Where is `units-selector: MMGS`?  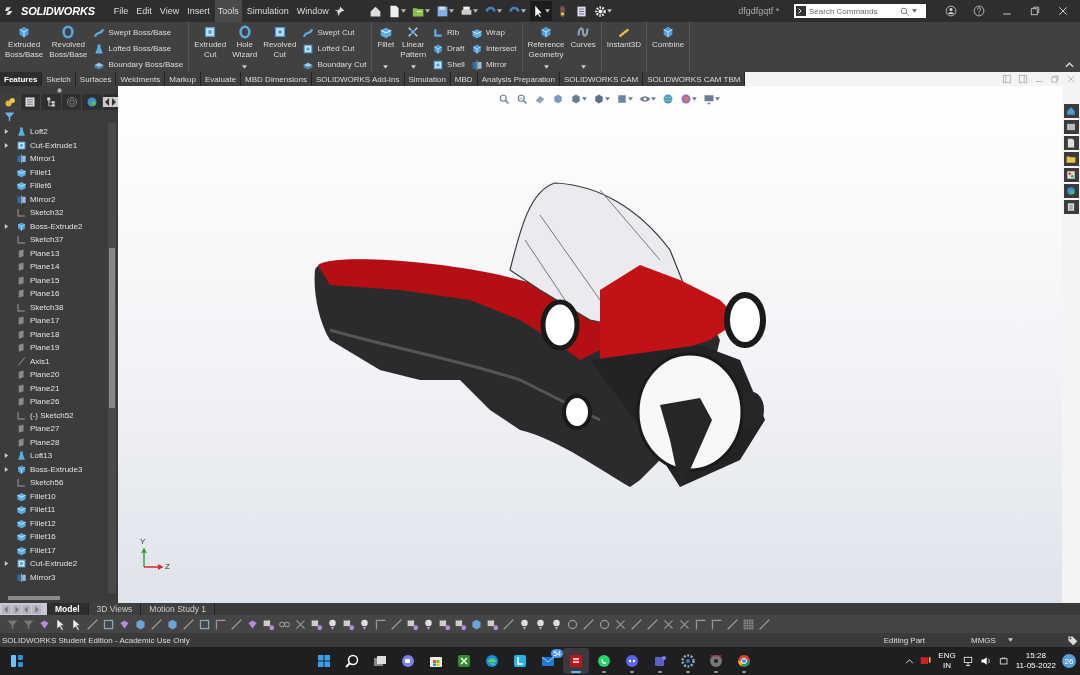 units-selector: MMGS is located at coordinates (983, 640).